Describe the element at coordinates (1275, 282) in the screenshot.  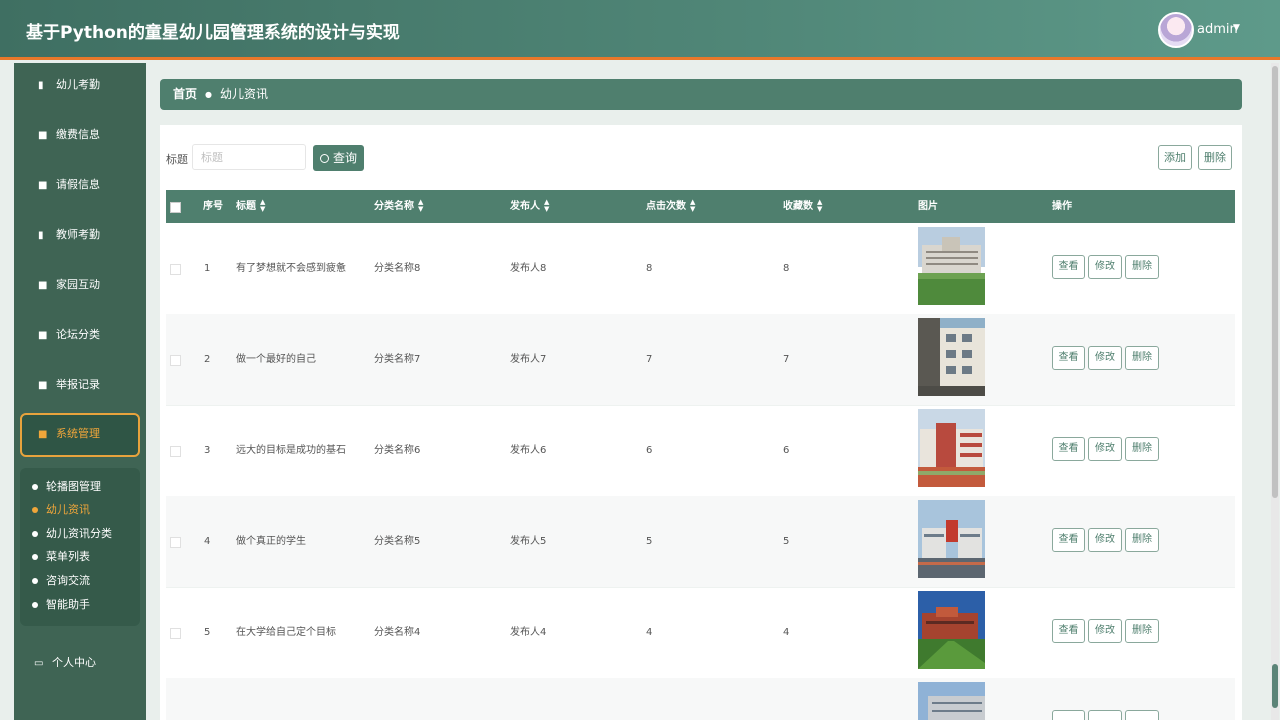
I see `scrollbar-thumb` at that location.